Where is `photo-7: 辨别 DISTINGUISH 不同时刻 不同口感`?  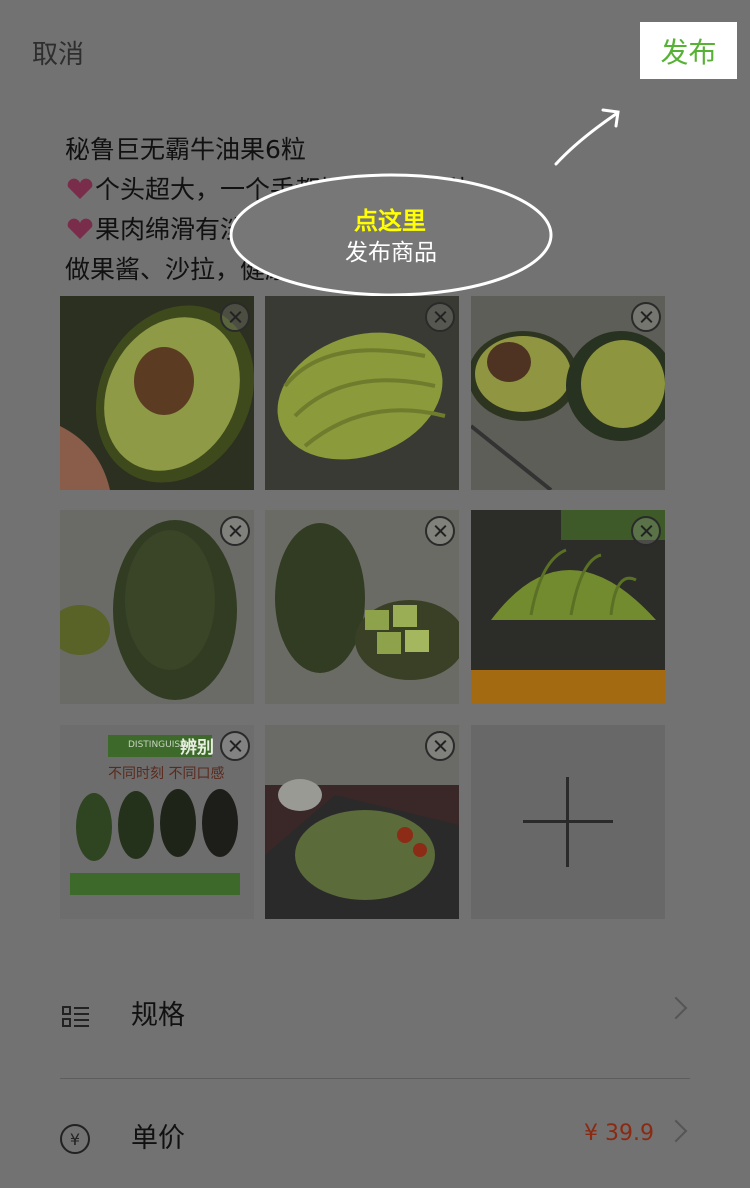 photo-7: 辨别 DISTINGUISH 不同时刻 不同口感 is located at coordinates (157, 822).